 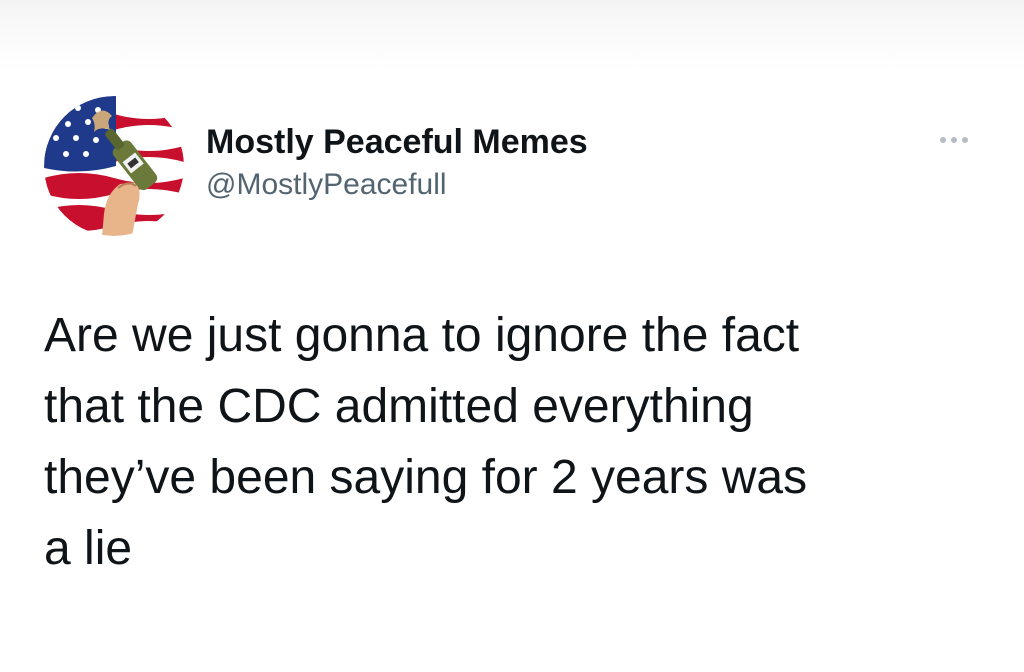 I want to click on more-options-button, so click(x=954, y=140).